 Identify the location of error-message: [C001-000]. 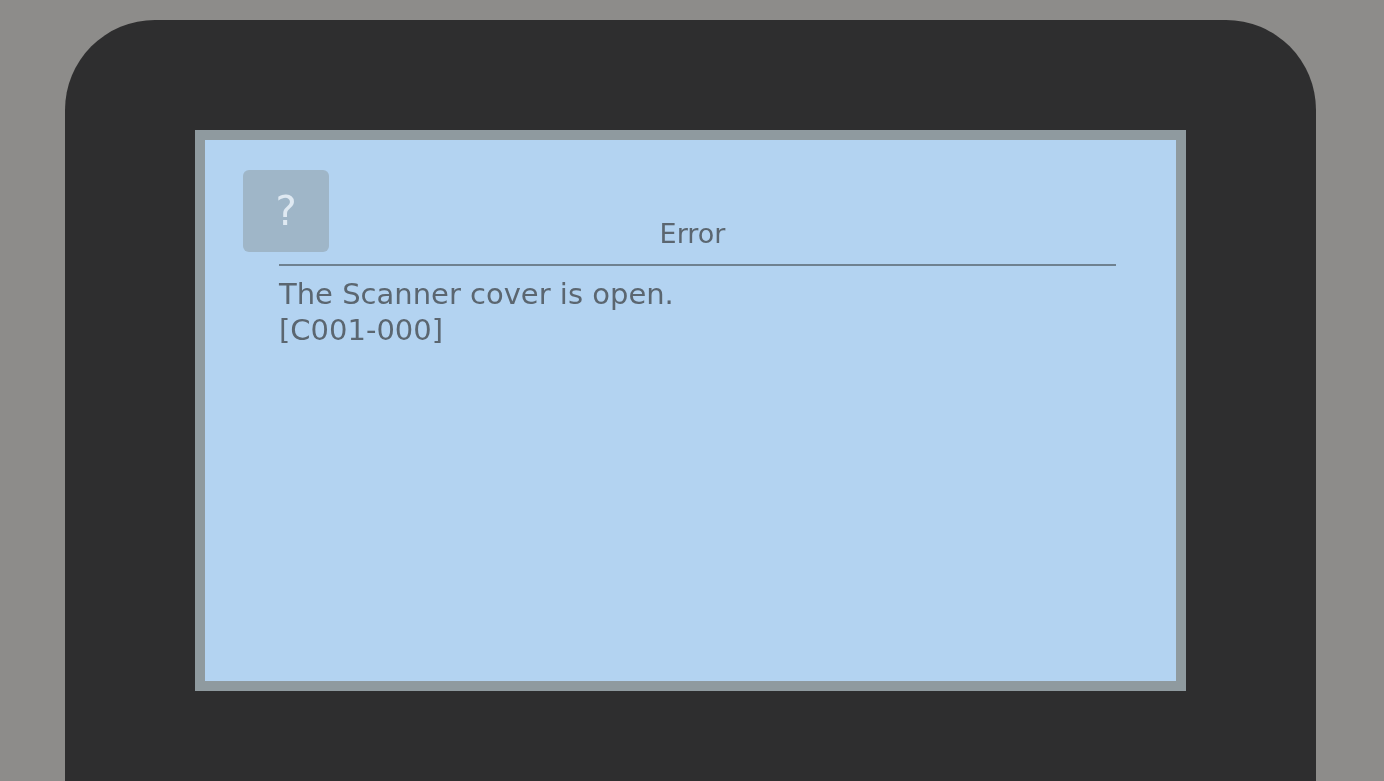
(361, 330).